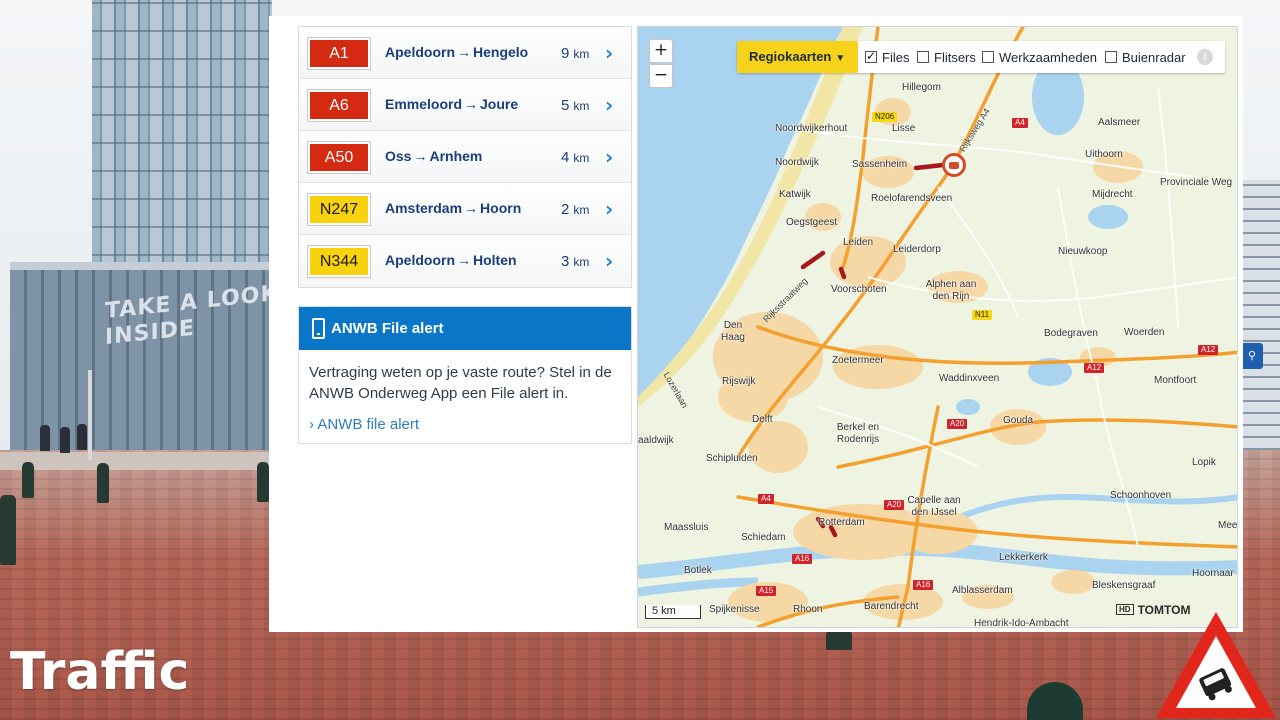 The width and height of the screenshot is (1280, 720). Describe the element at coordinates (1252, 356) in the screenshot. I see `bike-sign-icon: ⚲` at that location.